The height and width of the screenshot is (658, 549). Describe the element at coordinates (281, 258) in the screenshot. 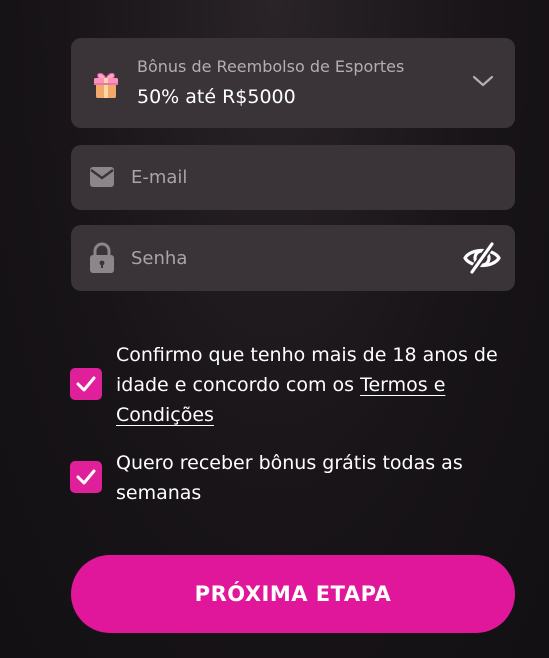

I see `password-input` at that location.